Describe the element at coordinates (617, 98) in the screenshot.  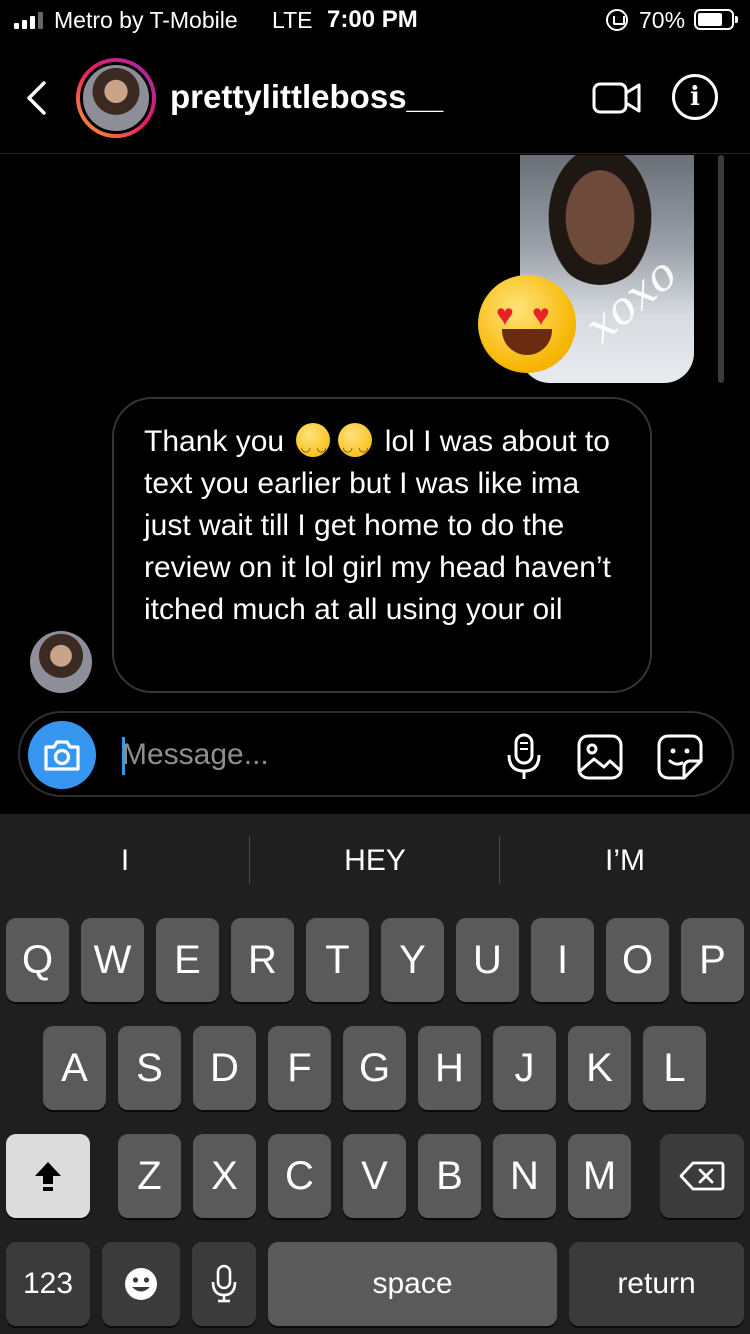
I see `video-call-icon` at that location.